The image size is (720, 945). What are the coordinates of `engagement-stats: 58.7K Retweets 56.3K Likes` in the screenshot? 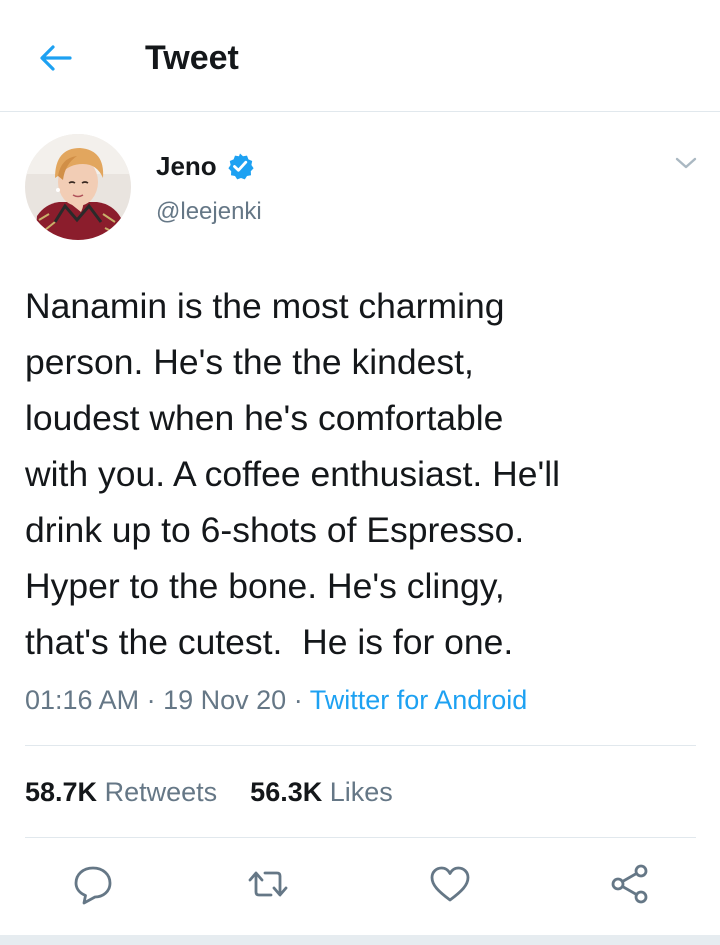 It's located at (209, 792).